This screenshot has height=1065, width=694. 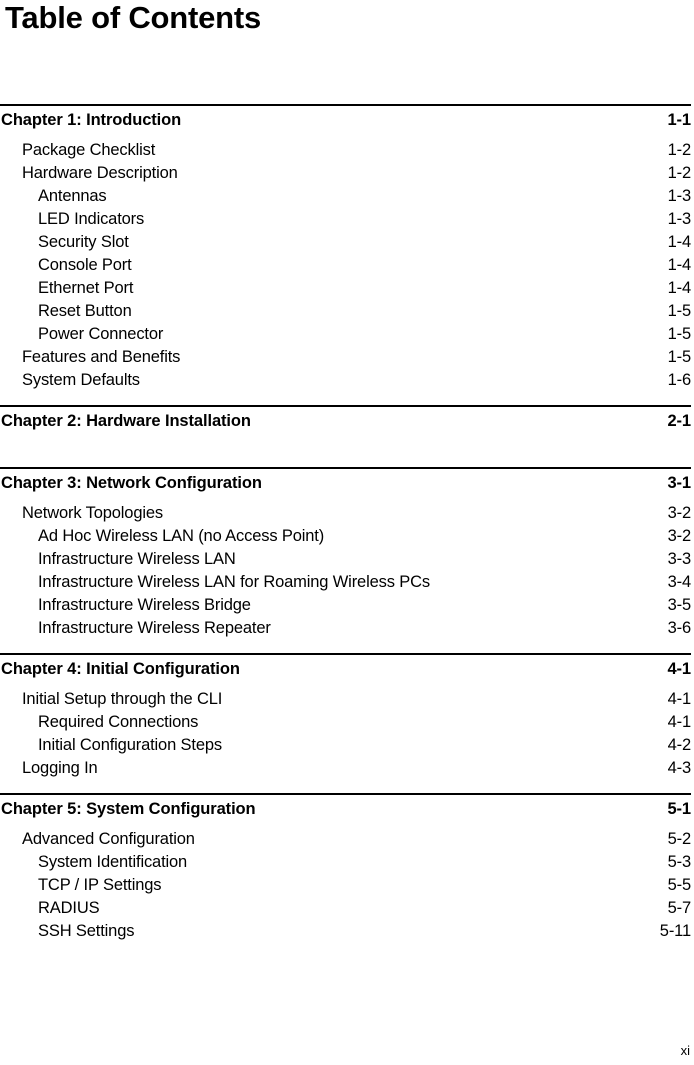 I want to click on toc-entry-row: Ad Hoc Wireless LAN (no Access Point) 3-2, so click(x=345, y=538).